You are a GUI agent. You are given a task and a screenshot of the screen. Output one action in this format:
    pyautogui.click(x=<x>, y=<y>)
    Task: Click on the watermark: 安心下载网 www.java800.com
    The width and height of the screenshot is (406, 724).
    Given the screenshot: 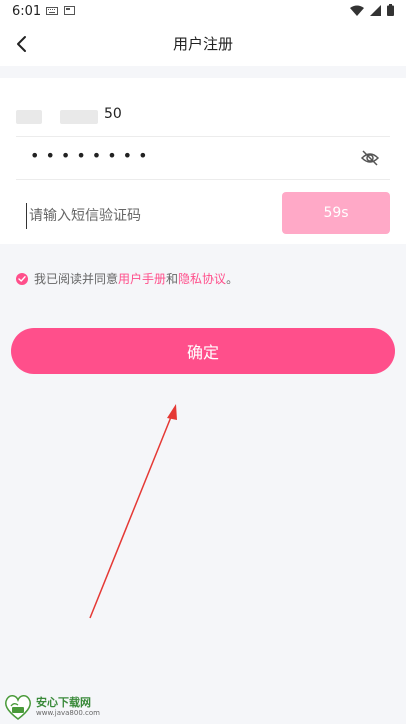 What is the action you would take?
    pyautogui.click(x=52, y=707)
    